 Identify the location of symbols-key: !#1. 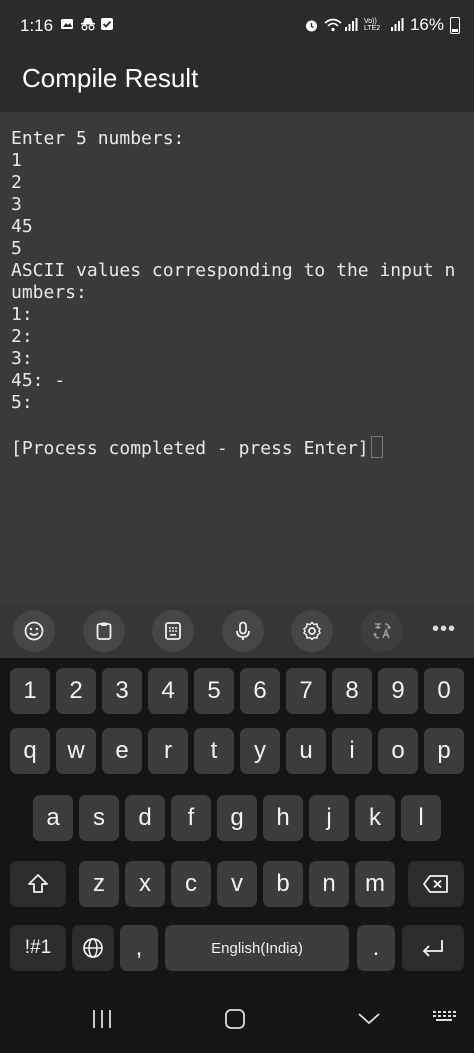
(38, 948).